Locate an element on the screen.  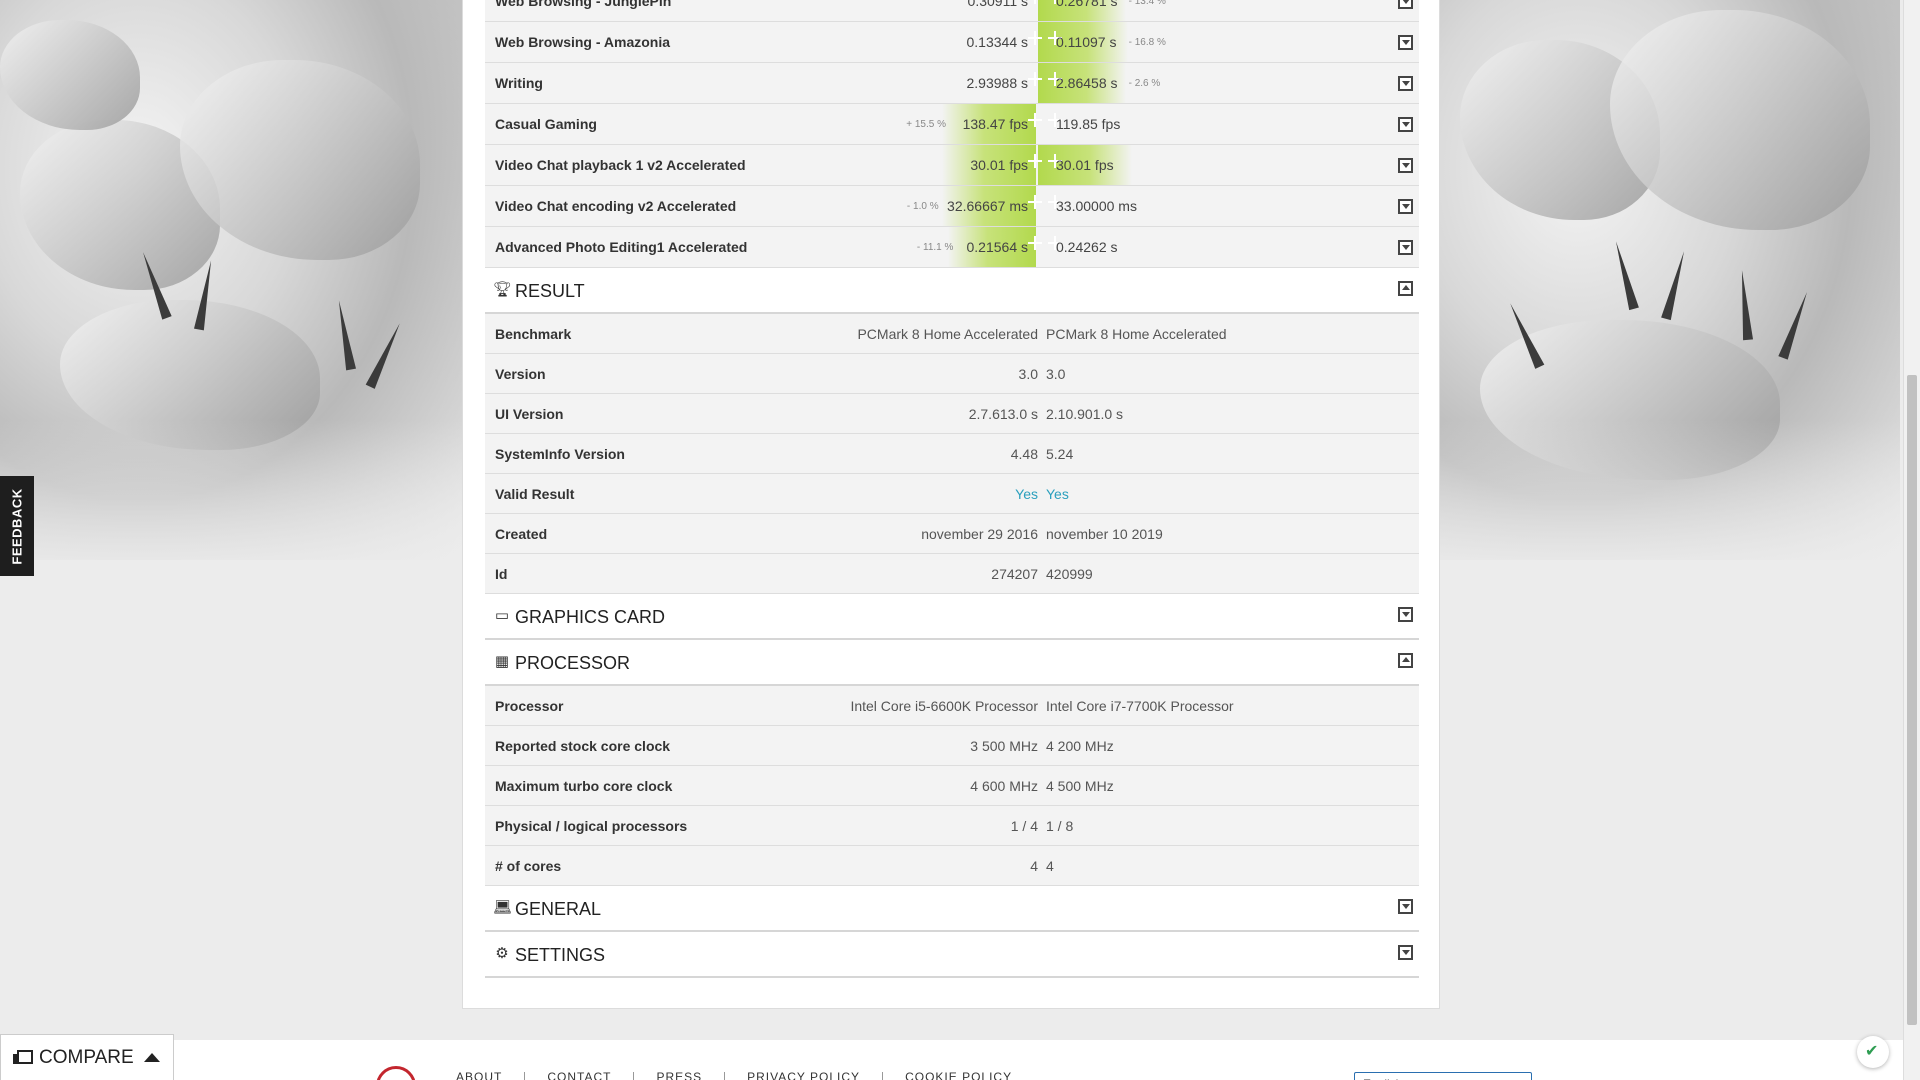
detail-label: Version is located at coordinates (520, 374).